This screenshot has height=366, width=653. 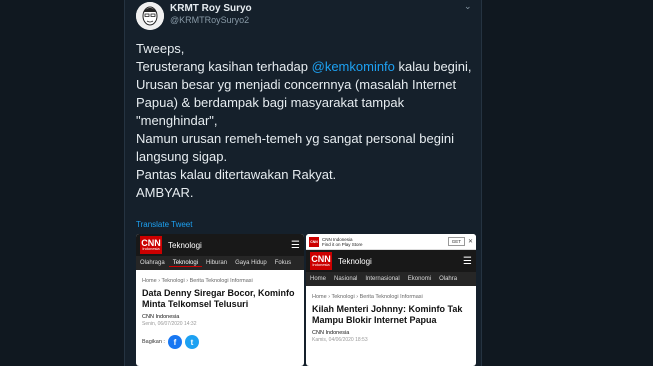 I want to click on avatar-cartoon-icon, so click(x=150, y=16).